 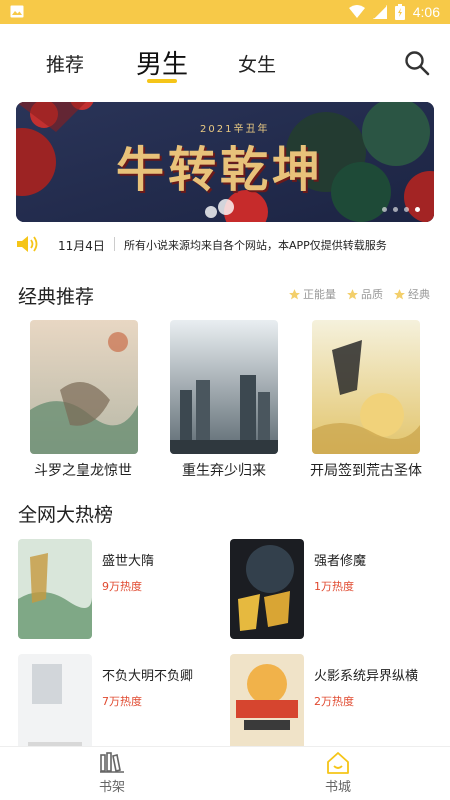 I want to click on bookshelf-icon, so click(x=112, y=762).